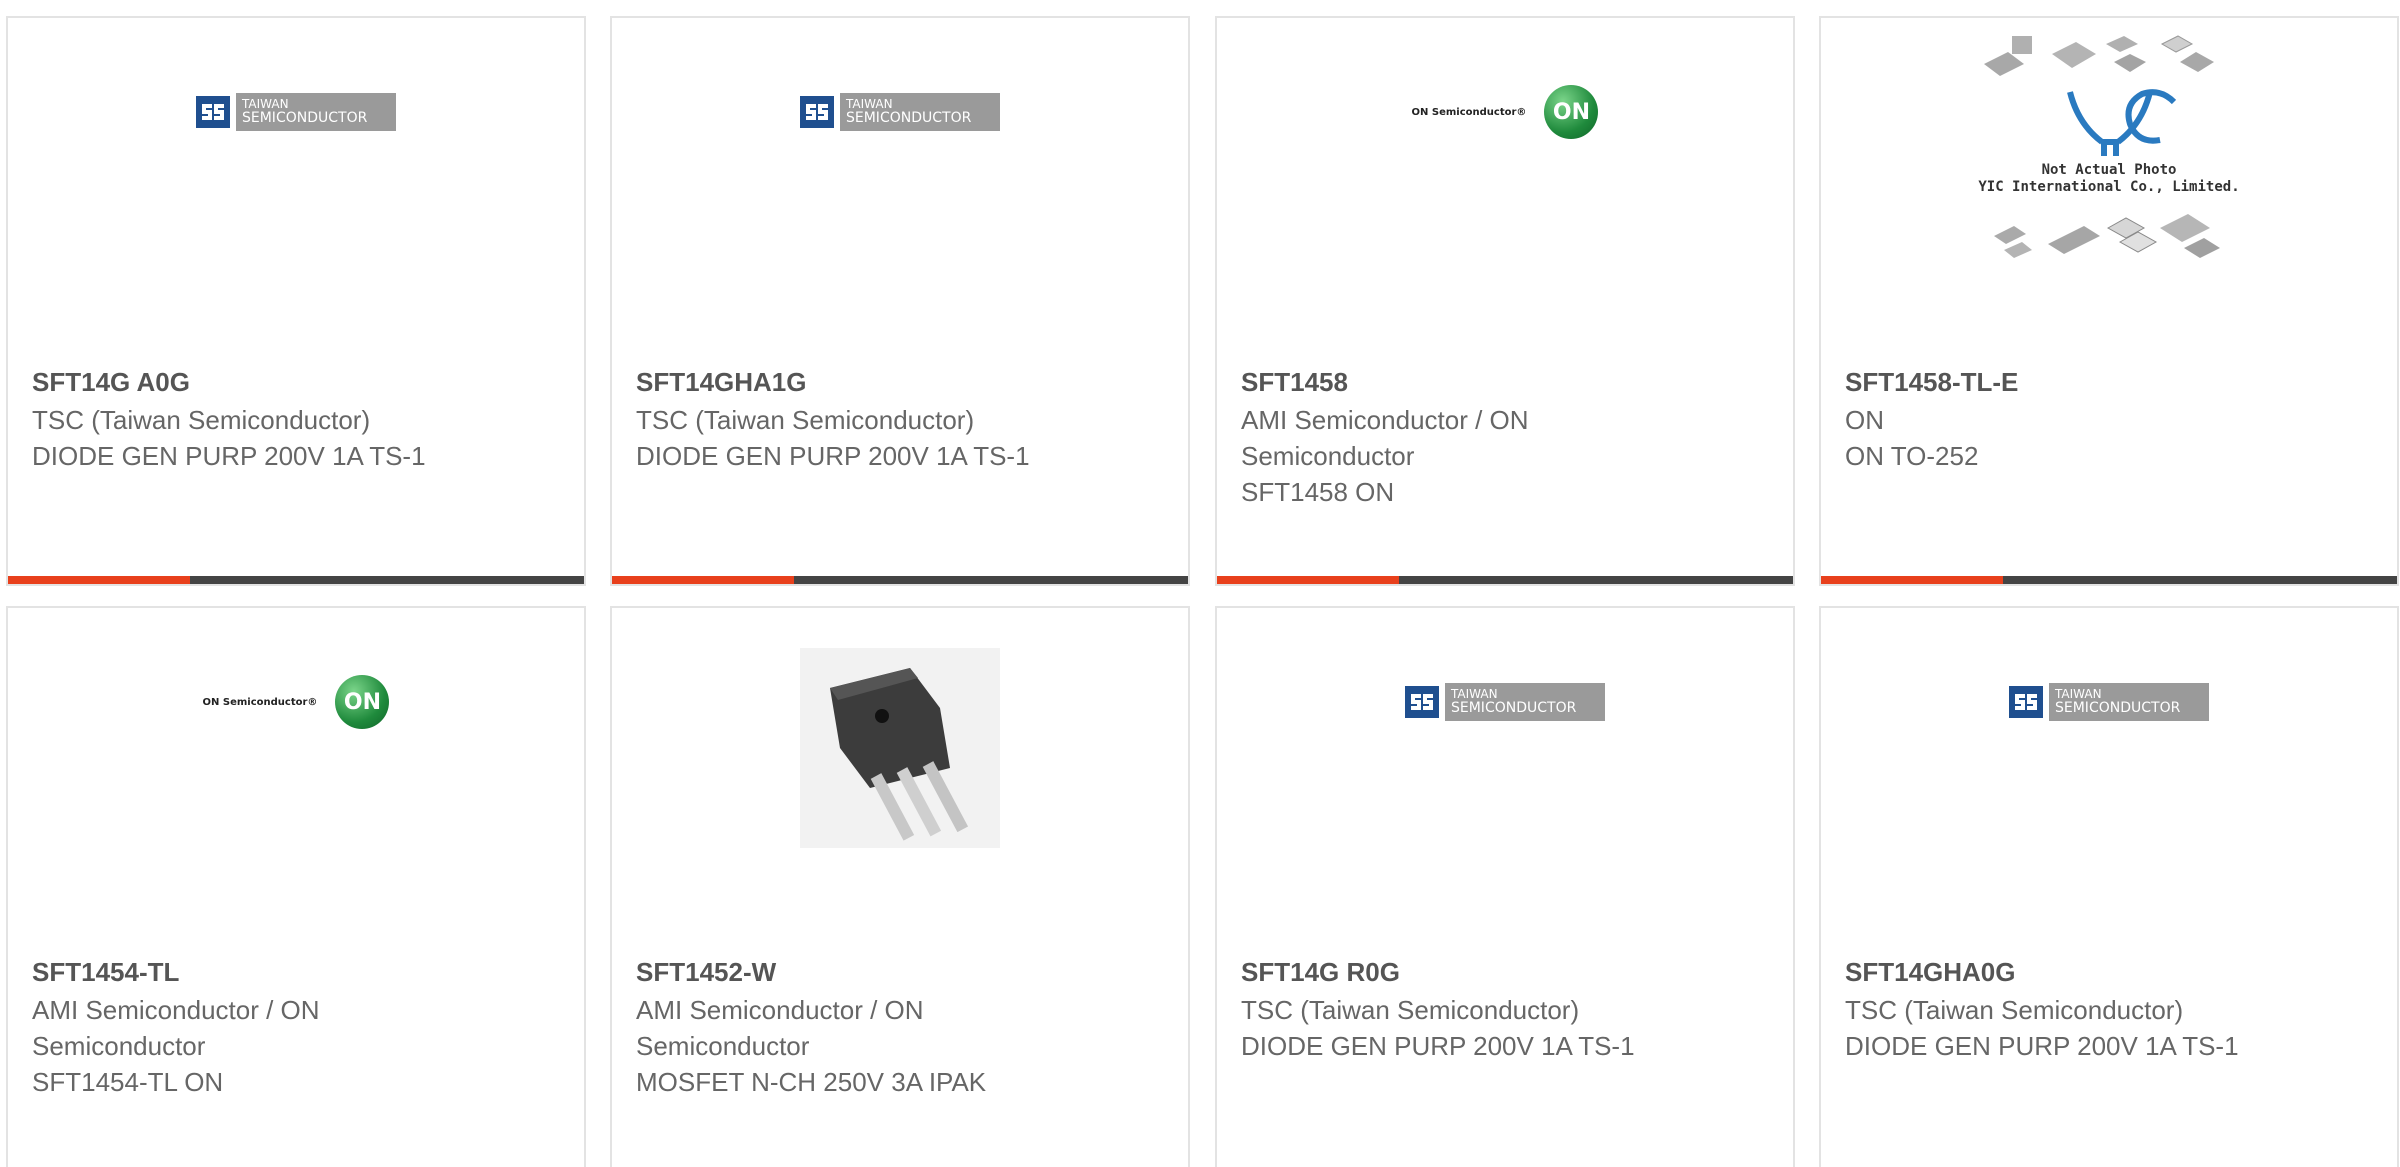  What do you see at coordinates (1461, 972) in the screenshot?
I see `part-number: SFT14G R0G` at bounding box center [1461, 972].